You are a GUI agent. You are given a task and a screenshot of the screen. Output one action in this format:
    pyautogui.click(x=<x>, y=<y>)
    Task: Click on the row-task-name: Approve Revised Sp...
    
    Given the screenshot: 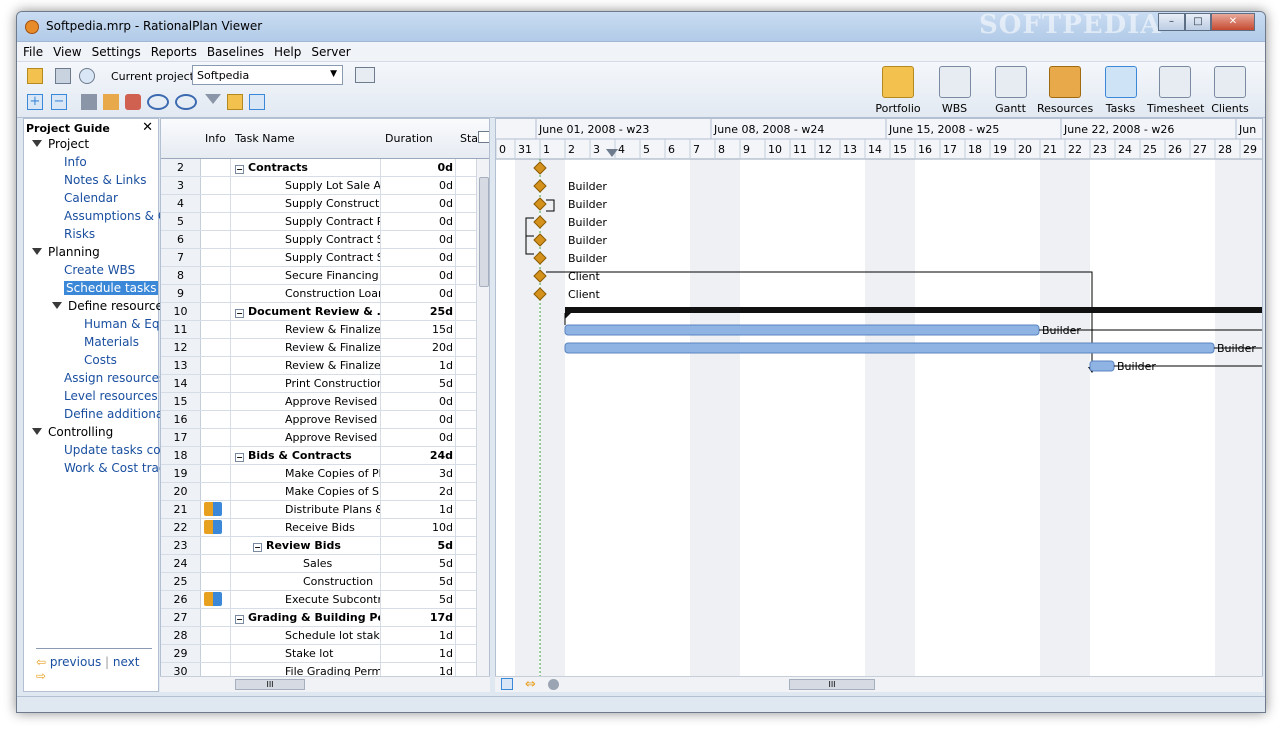 What is the action you would take?
    pyautogui.click(x=306, y=419)
    